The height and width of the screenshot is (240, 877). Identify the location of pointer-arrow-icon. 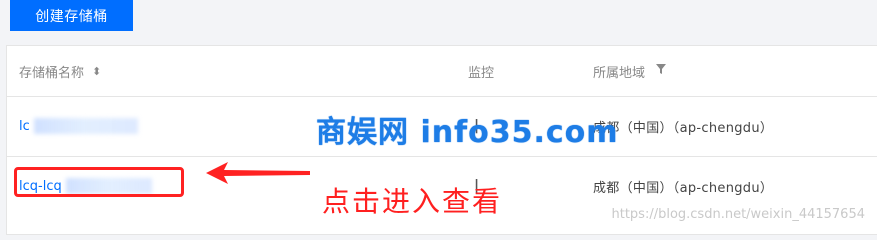
(258, 173).